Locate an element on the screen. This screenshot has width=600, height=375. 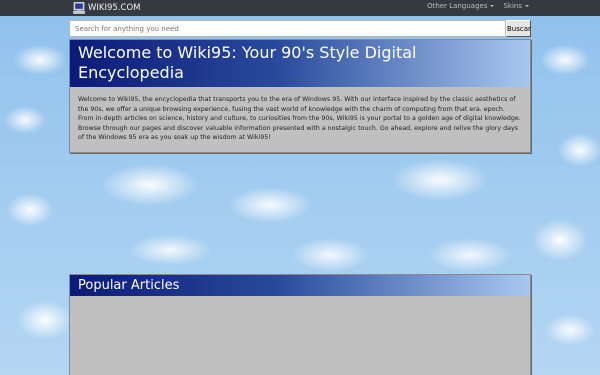
popular-articles-title: Popular Articles is located at coordinates (300, 285).